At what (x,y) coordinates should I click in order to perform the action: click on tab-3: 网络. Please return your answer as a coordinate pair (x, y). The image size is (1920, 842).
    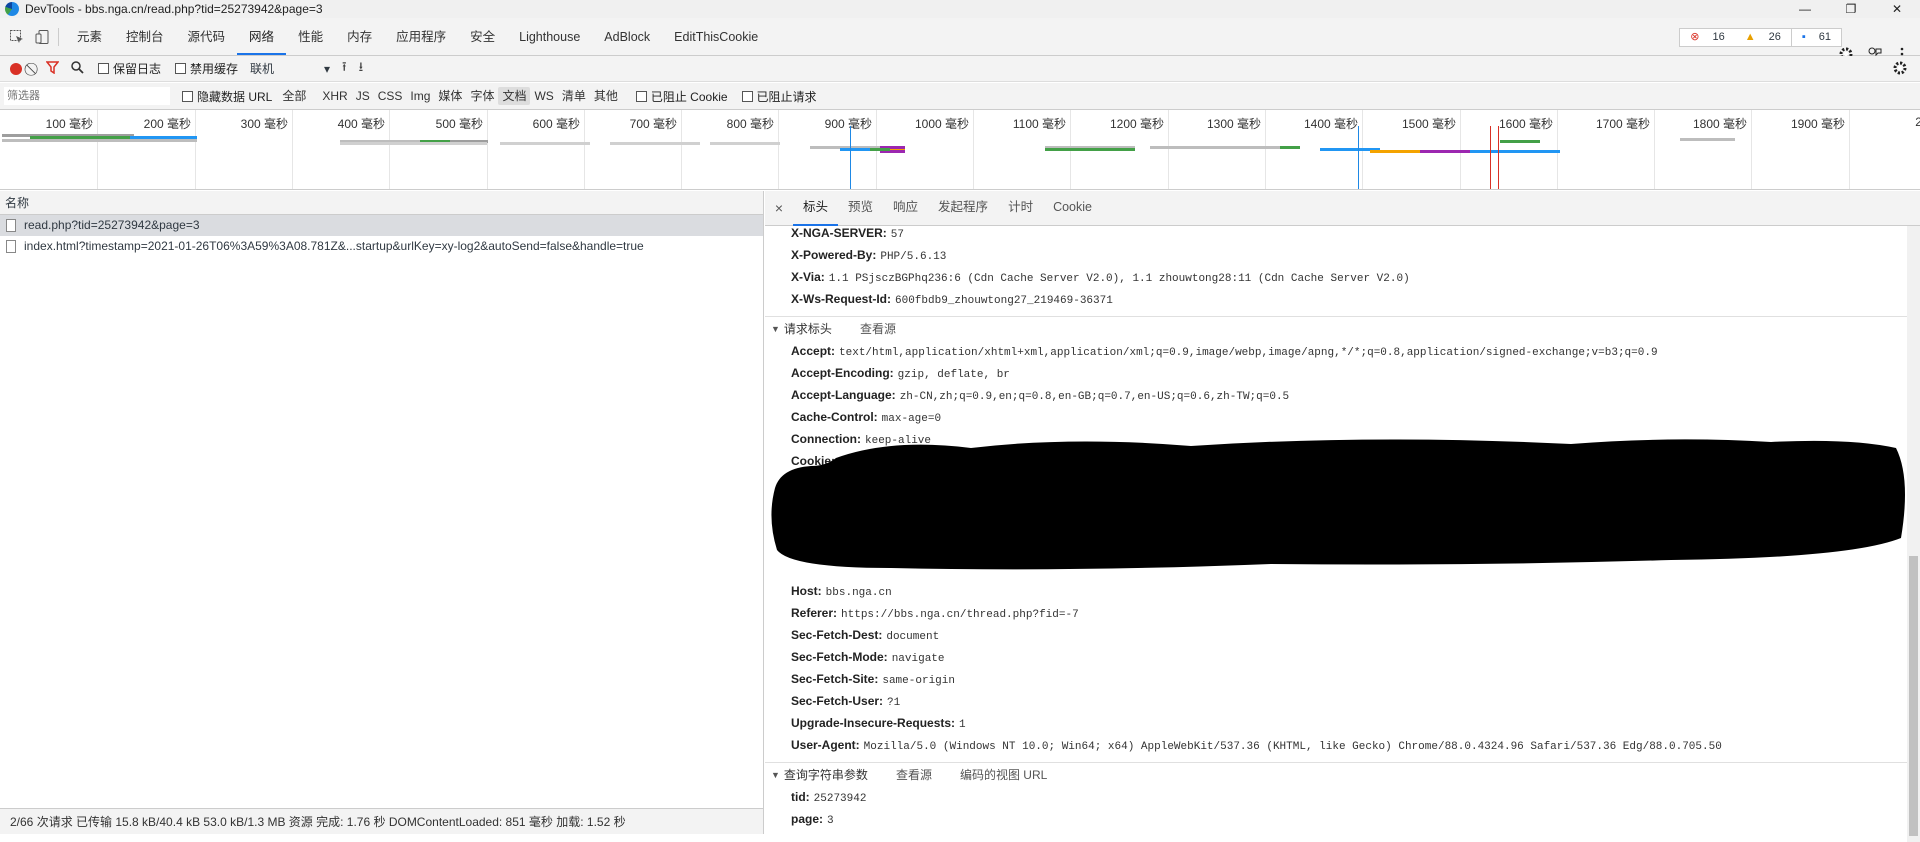
    Looking at the image, I should click on (262, 36).